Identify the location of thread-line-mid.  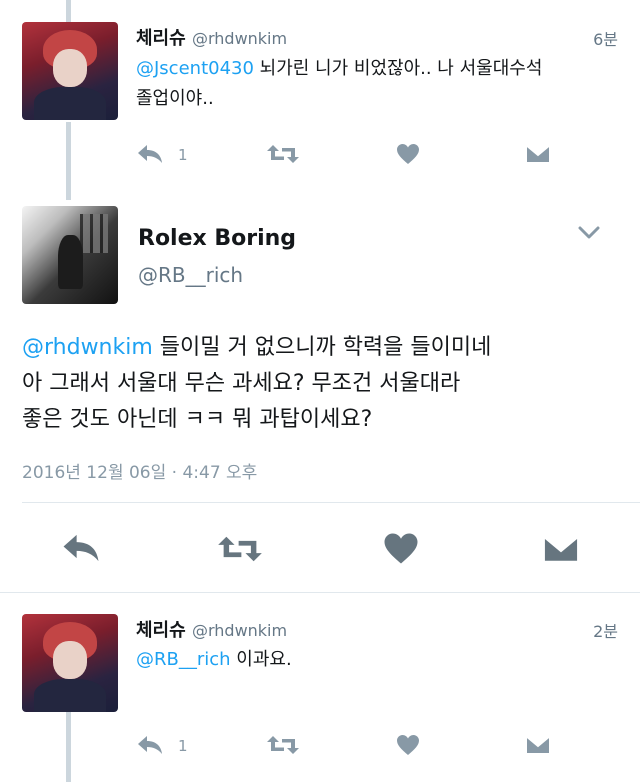
(68, 161).